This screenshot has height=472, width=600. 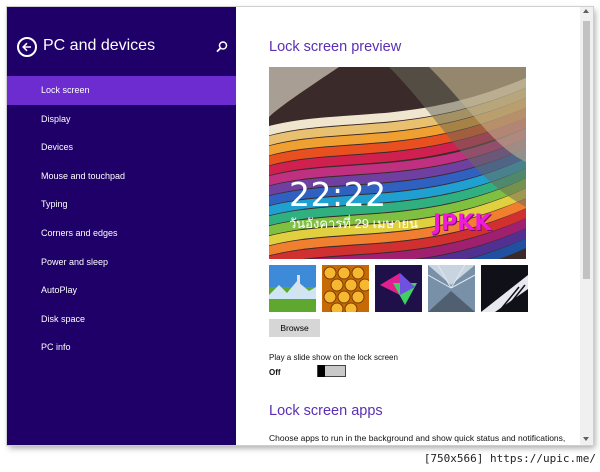 What do you see at coordinates (275, 372) in the screenshot?
I see `slideshow-toggle-state: Off` at bounding box center [275, 372].